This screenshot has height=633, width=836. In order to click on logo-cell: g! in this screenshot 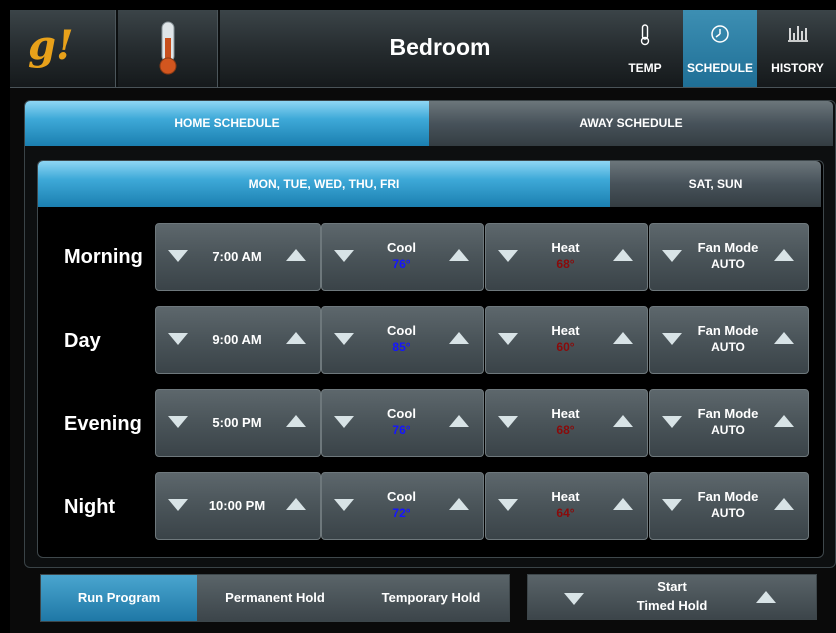, I will do `click(64, 48)`.